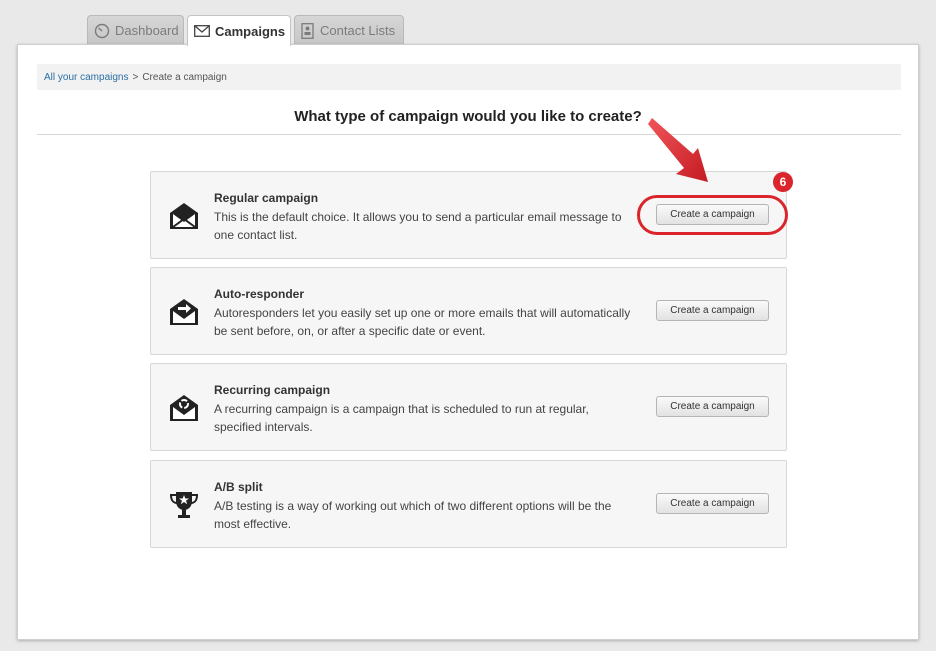 Image resolution: width=936 pixels, height=651 pixels. What do you see at coordinates (469, 77) in the screenshot?
I see `breadcrumb: All your campaigns > Create a campaign` at bounding box center [469, 77].